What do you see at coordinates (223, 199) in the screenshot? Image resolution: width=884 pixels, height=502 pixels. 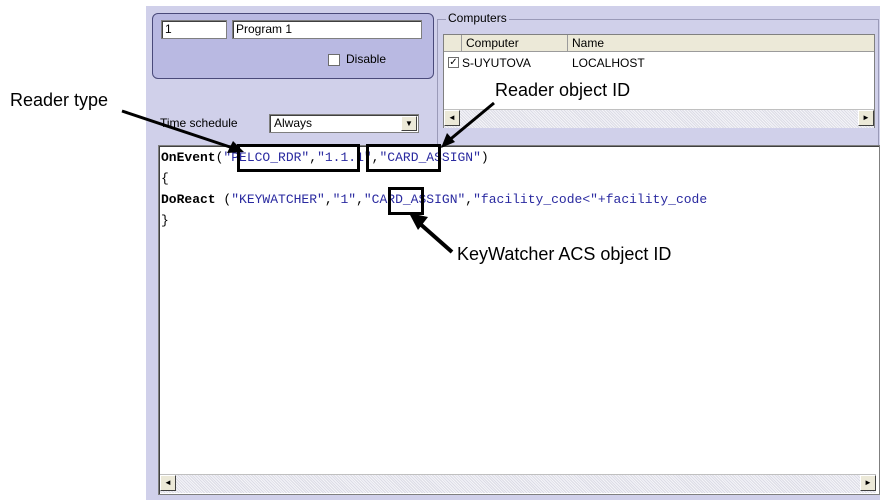 I see `paren: (` at bounding box center [223, 199].